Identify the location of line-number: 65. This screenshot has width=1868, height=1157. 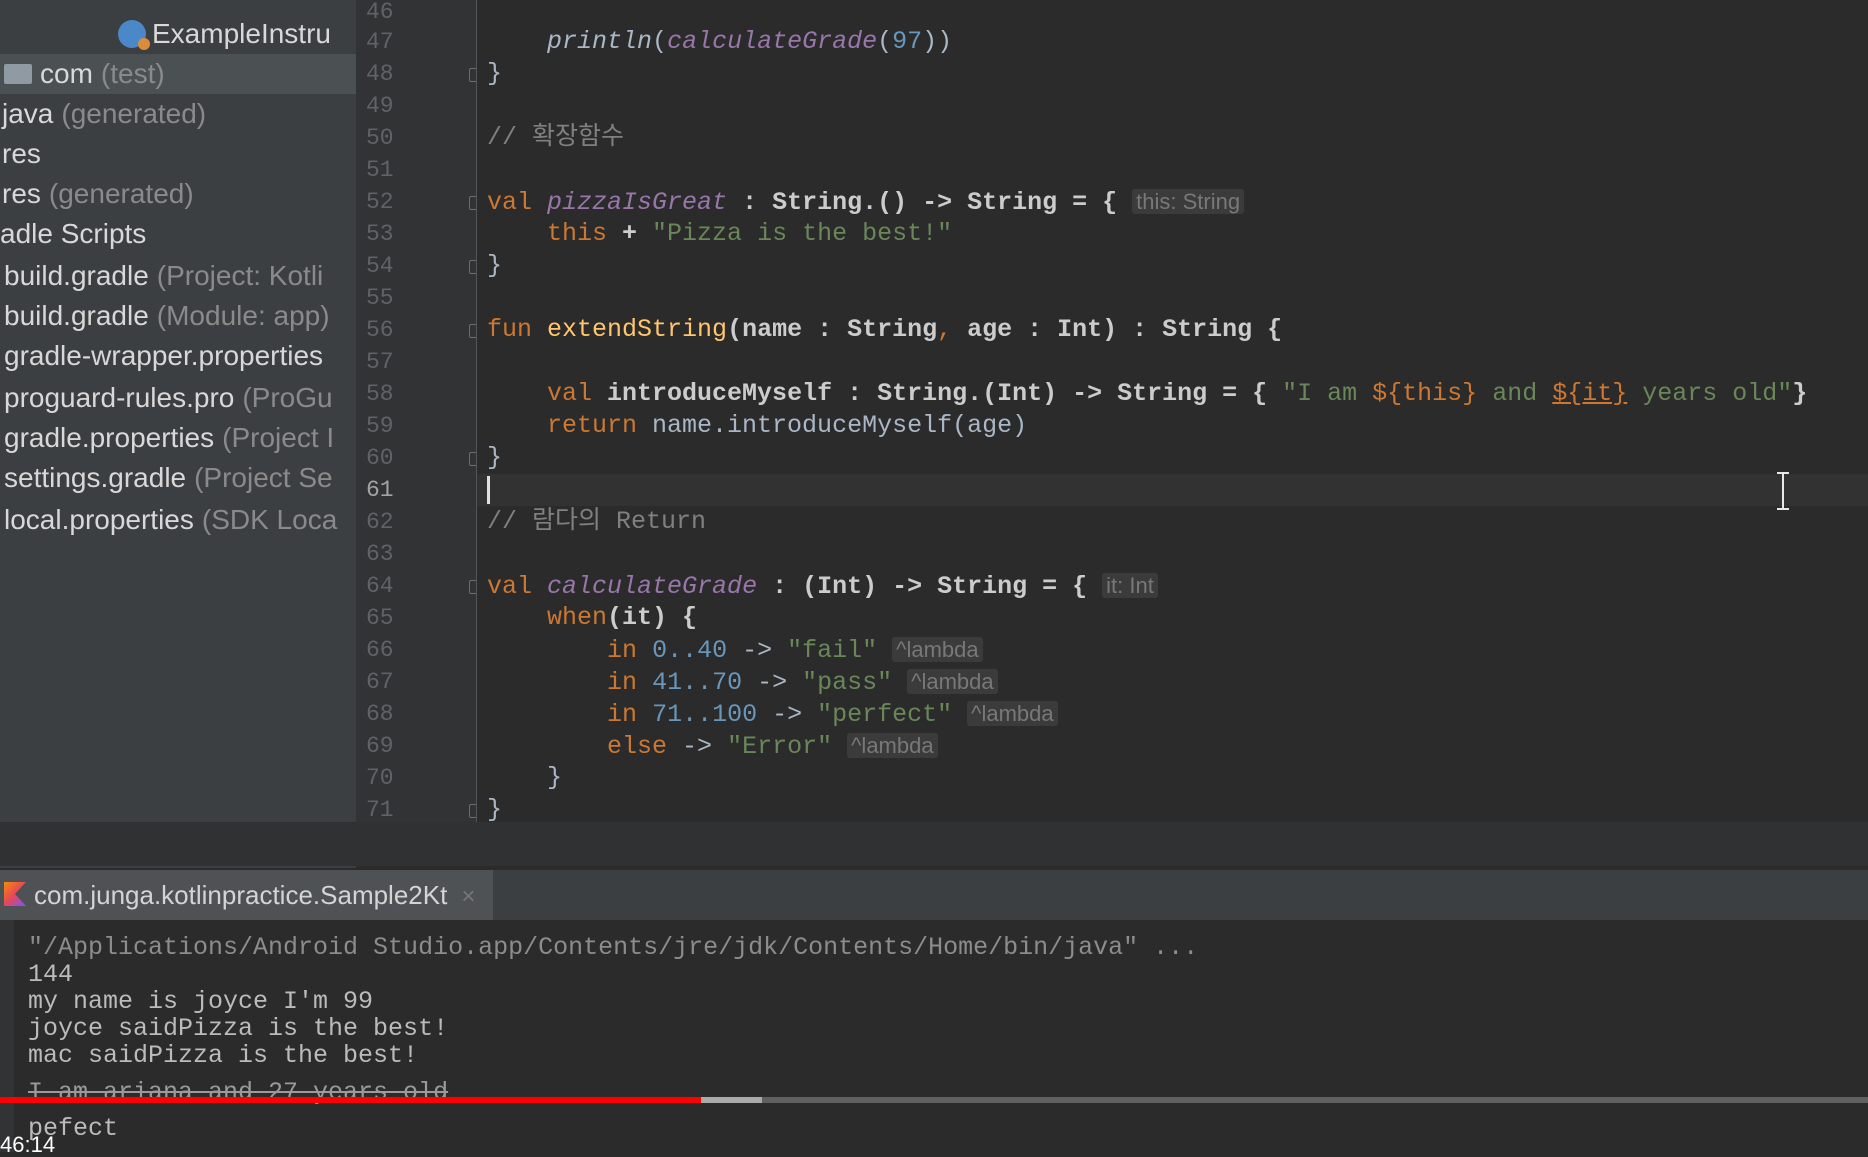
(396, 618).